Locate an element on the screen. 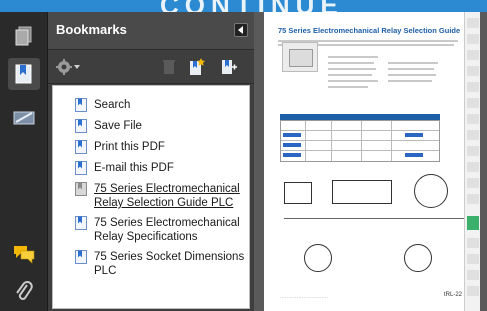 Image resolution: width=487 pixels, height=311 pixels. chevron-down-icon is located at coordinates (77, 67).